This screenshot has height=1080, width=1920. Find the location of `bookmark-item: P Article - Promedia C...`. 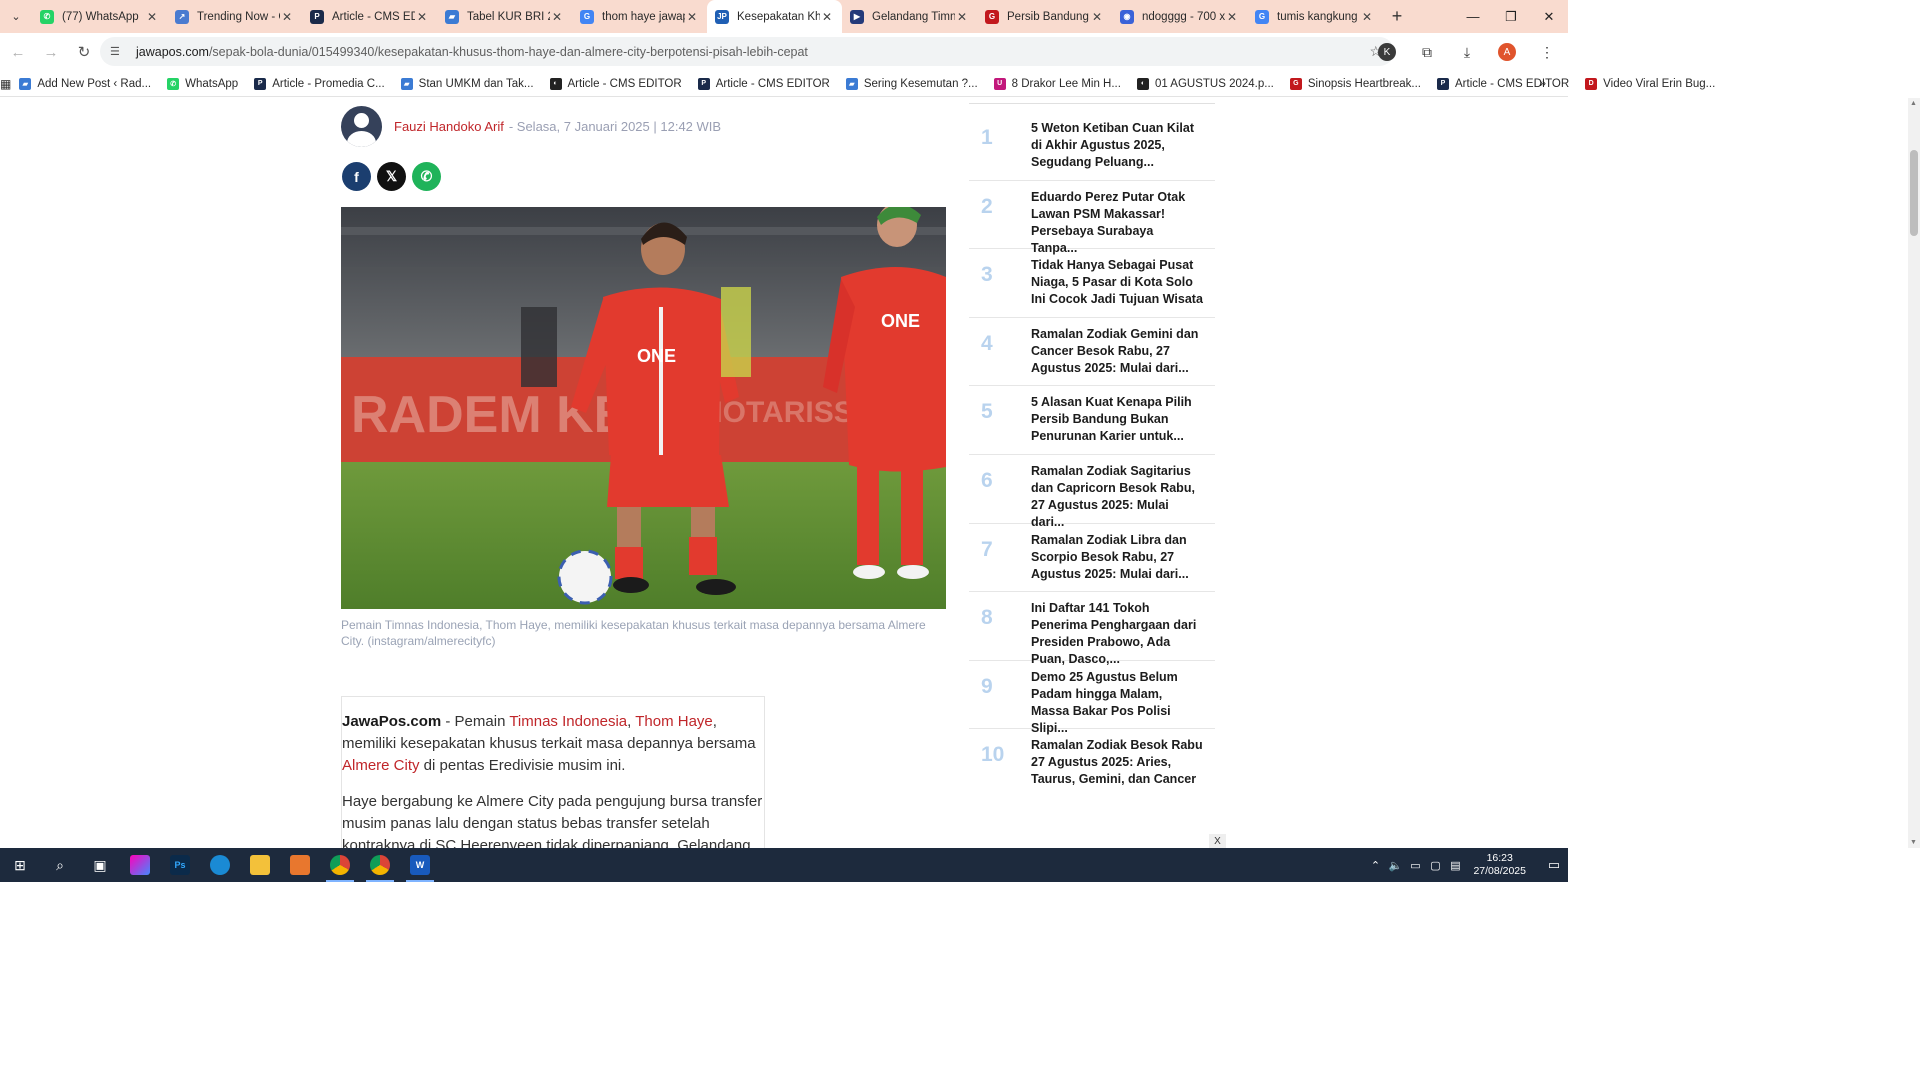

bookmark-item: P Article - Promedia C... is located at coordinates (319, 83).